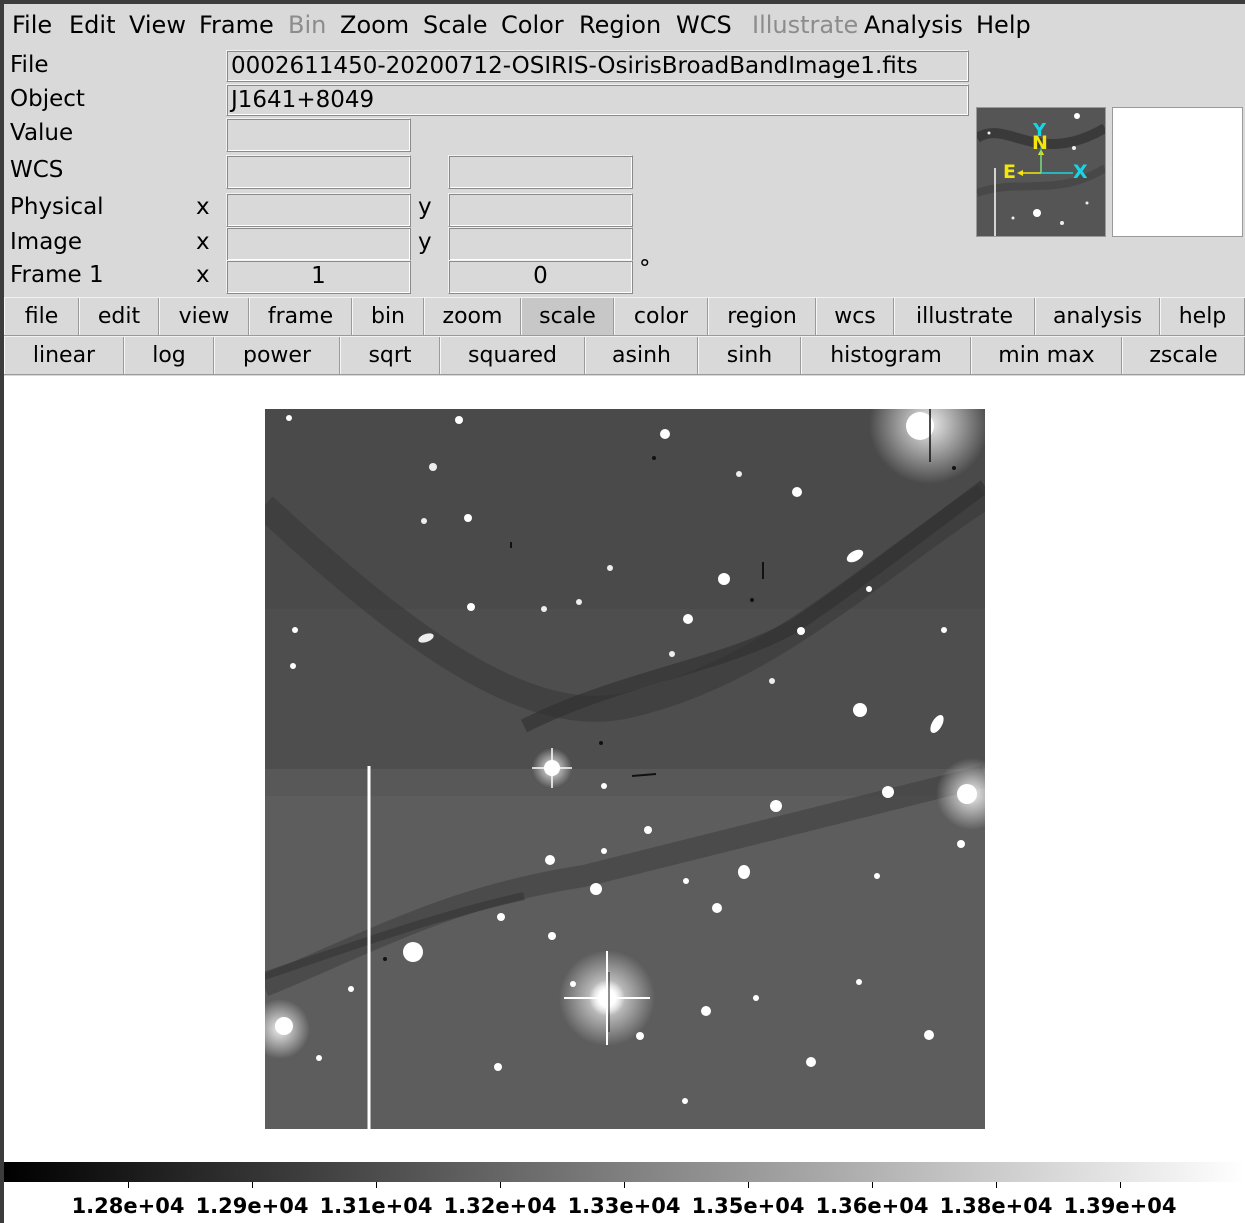  I want to click on colorbar-tick-label: 1.39e+04, so click(1120, 1206).